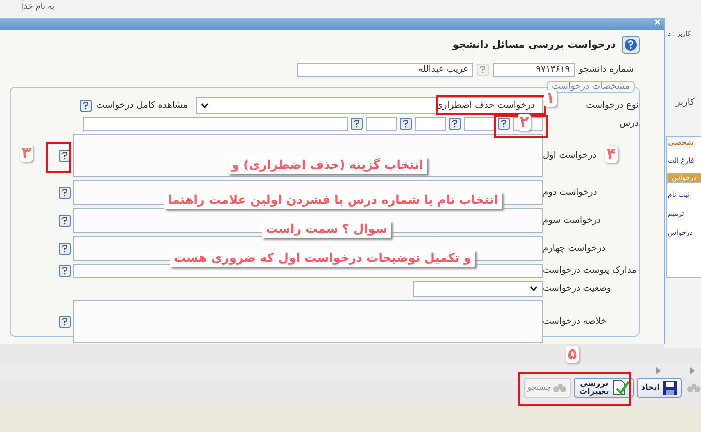 The width and height of the screenshot is (701, 432). Describe the element at coordinates (525, 122) in the screenshot. I see `step-number-tooltip: ۲` at that location.